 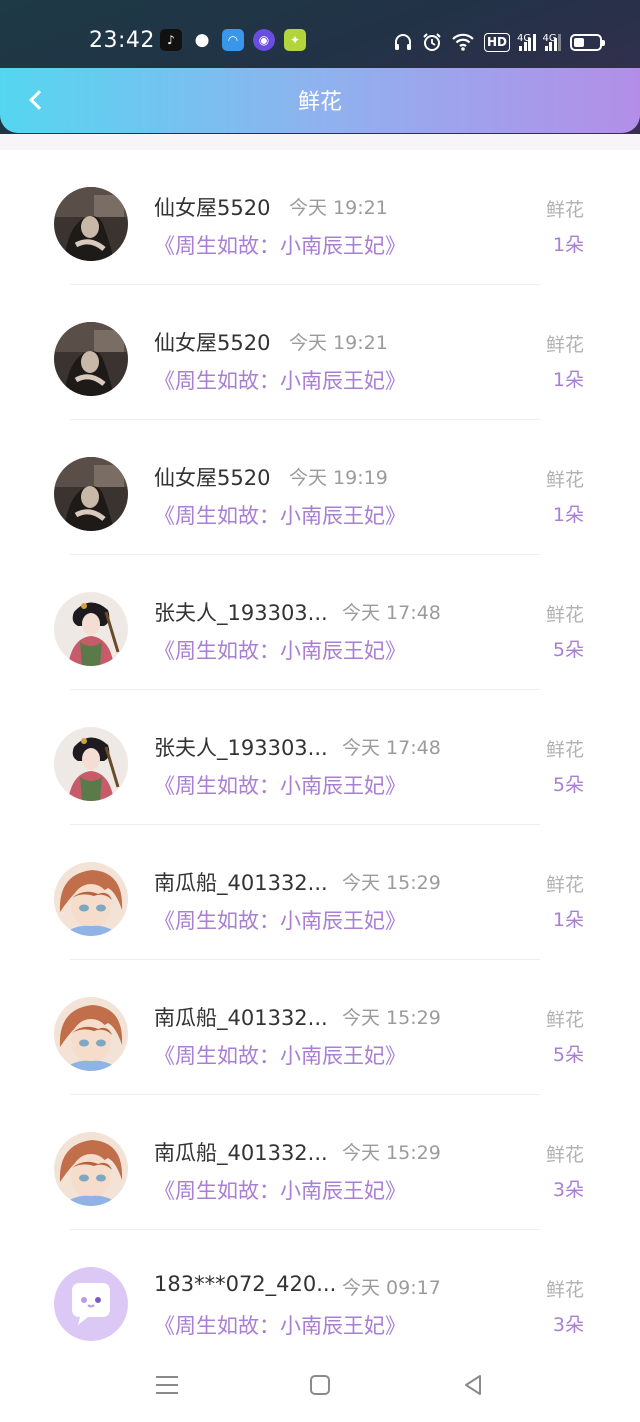 What do you see at coordinates (463, 42) in the screenshot?
I see `wifi-icon` at bounding box center [463, 42].